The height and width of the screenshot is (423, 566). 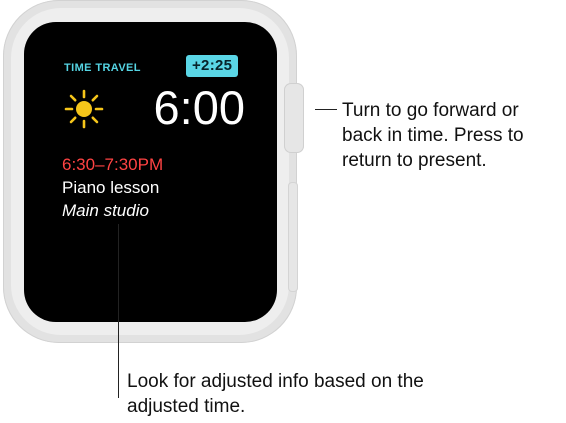 I want to click on event-time-range: 6:30–7:30PM, so click(x=113, y=164).